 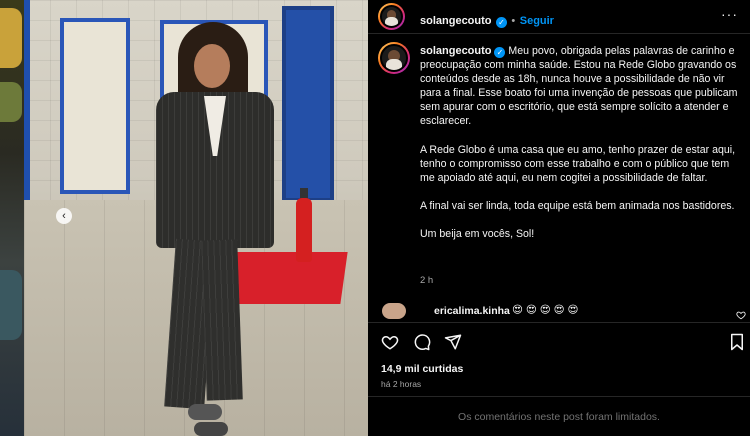 I want to click on comment-row: ericalima.kinha 😍 😍 😍 😍 😍, so click(x=562, y=312).